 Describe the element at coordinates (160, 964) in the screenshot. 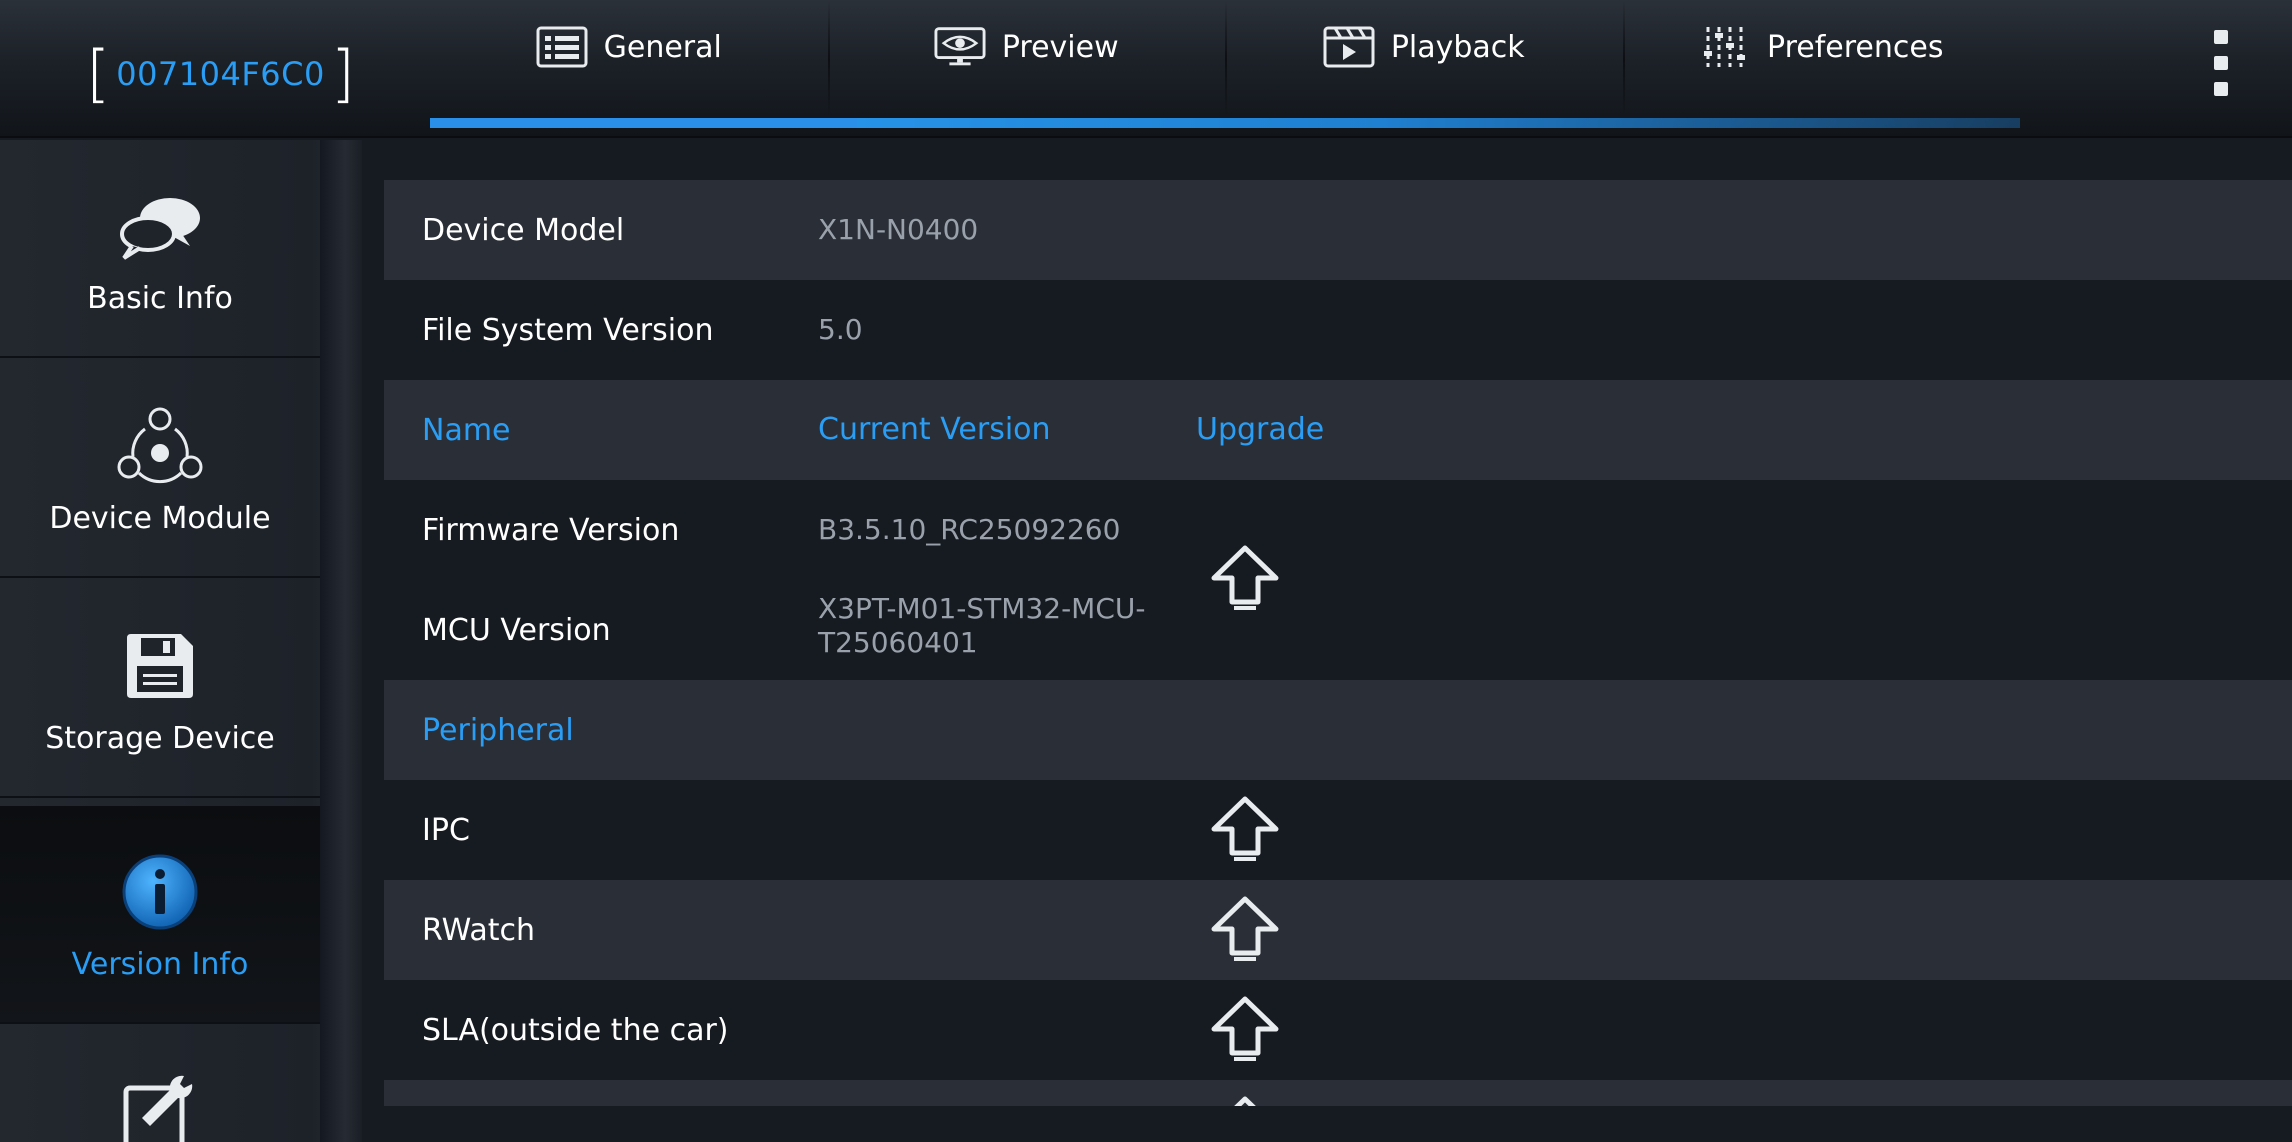

I see `sidebar-item-label: Version Info` at that location.